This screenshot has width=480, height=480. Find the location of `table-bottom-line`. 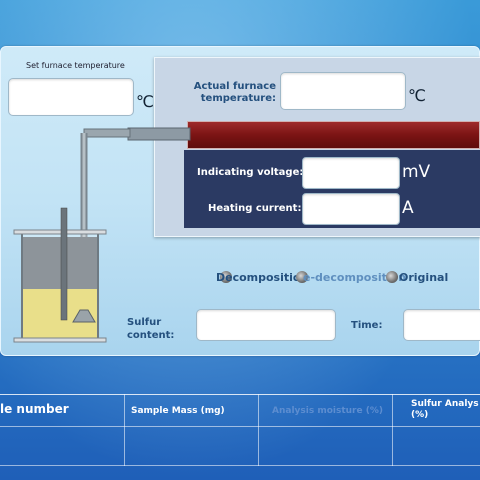

table-bottom-line is located at coordinates (240, 465).